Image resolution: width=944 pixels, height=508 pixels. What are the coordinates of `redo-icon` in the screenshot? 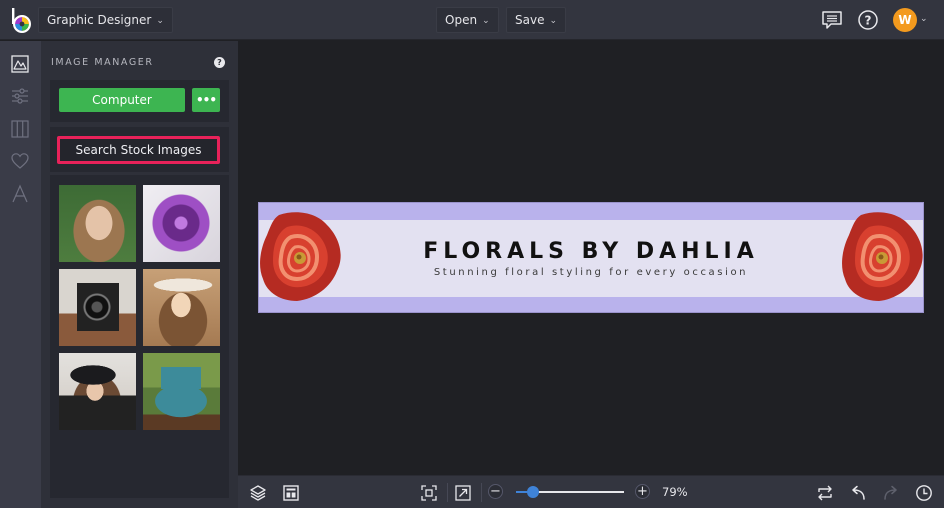 It's located at (891, 493).